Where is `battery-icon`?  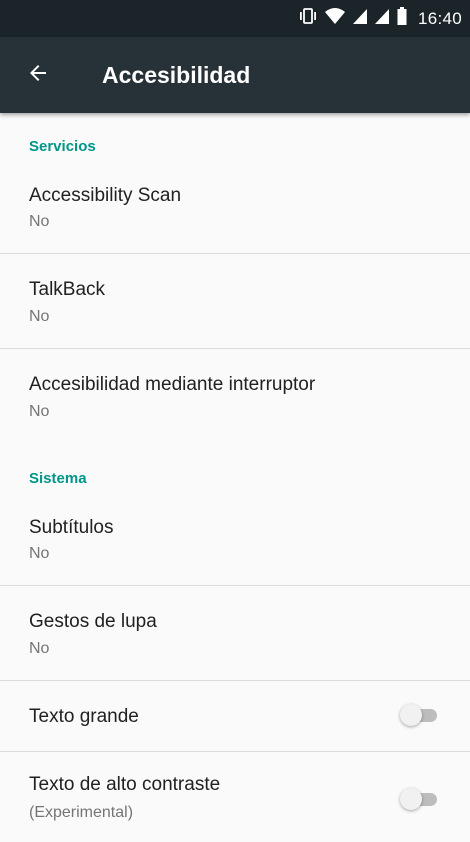 battery-icon is located at coordinates (402, 18).